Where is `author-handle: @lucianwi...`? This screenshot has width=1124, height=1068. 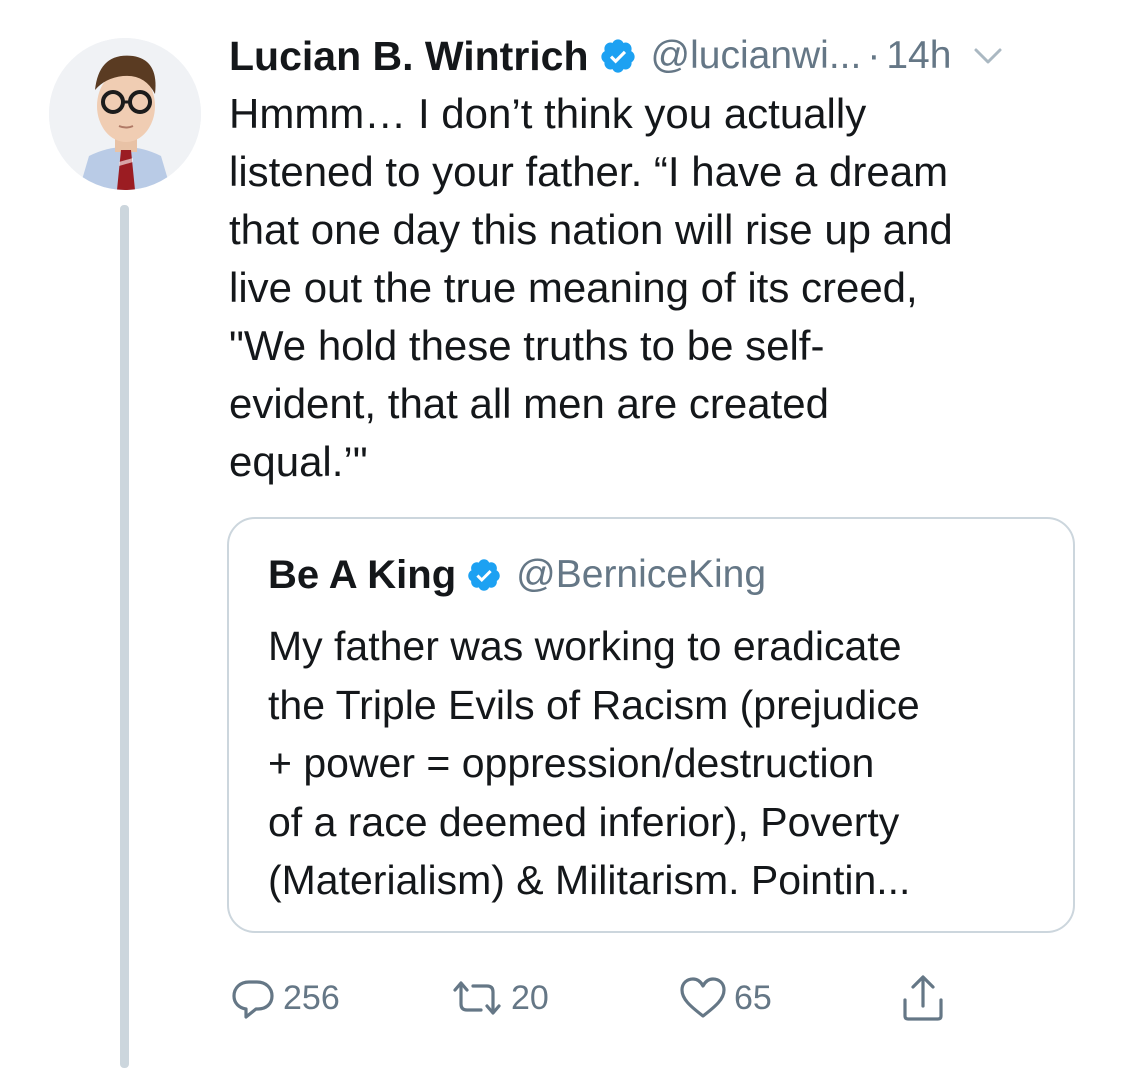 author-handle: @lucianwi... is located at coordinates (756, 56).